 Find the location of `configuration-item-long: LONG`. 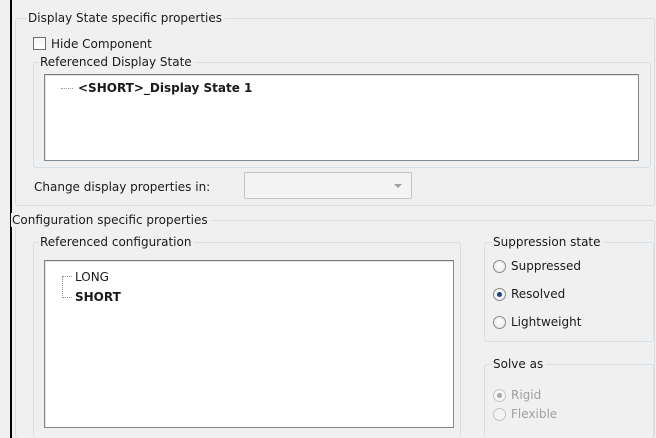

configuration-item-long: LONG is located at coordinates (92, 277).